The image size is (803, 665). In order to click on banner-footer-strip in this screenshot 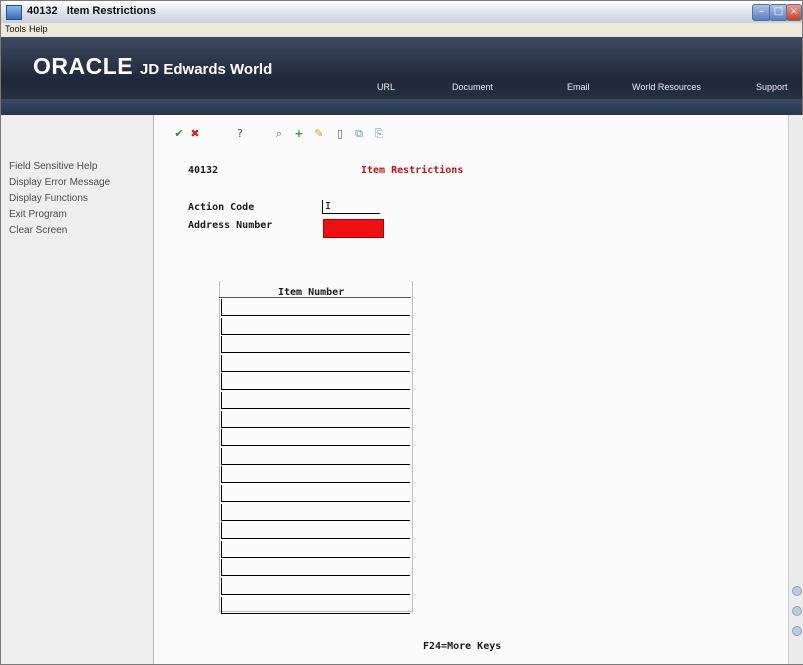, I will do `click(401, 107)`.